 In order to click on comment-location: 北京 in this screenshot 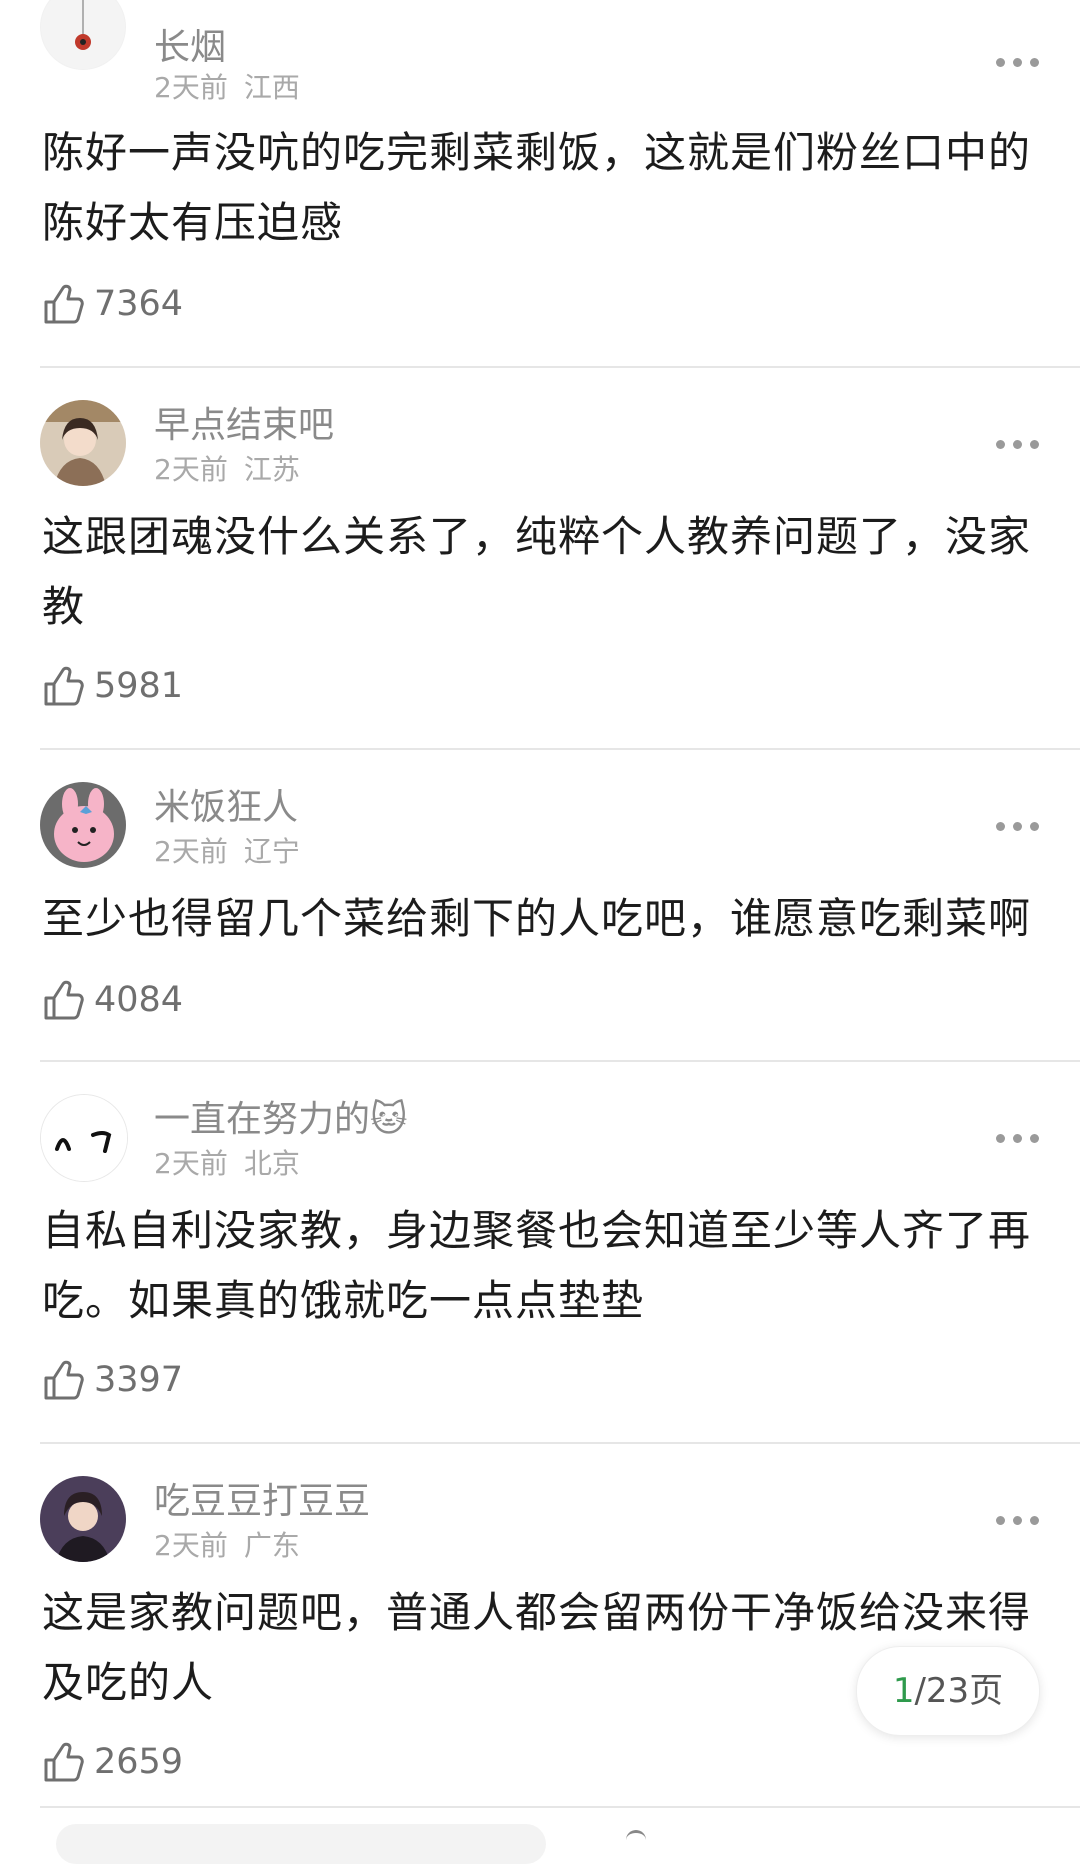, I will do `click(271, 1163)`.